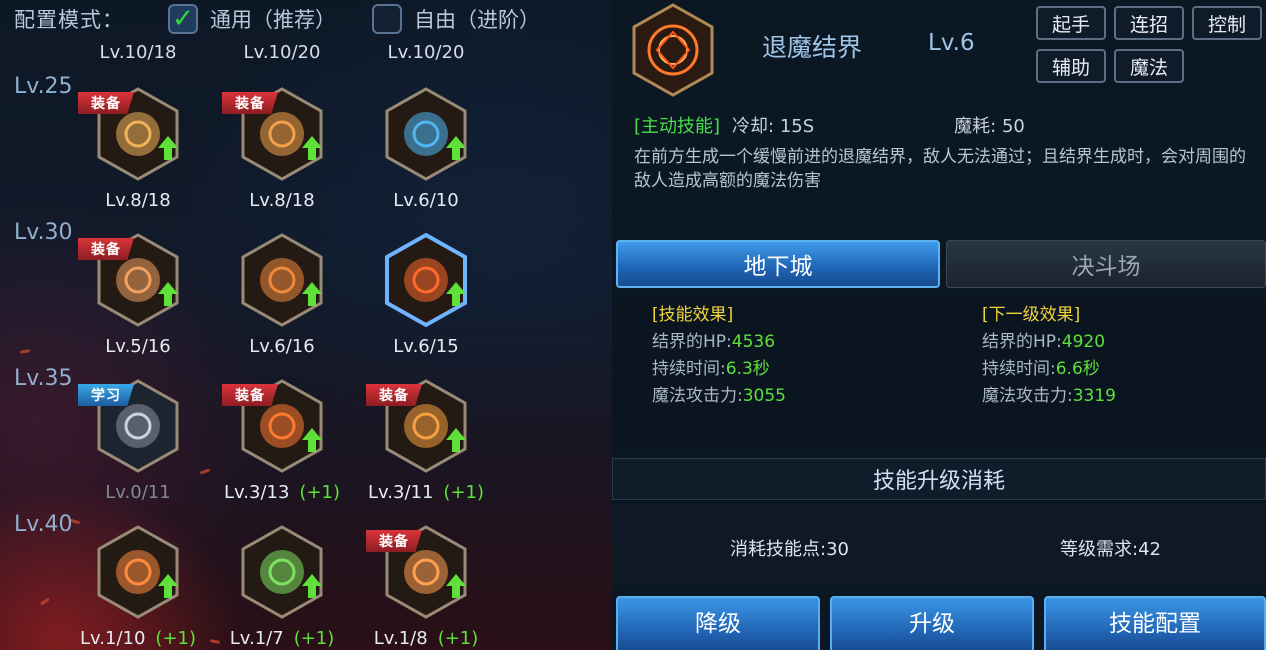 This screenshot has width=1266, height=650. Describe the element at coordinates (1041, 369) in the screenshot. I see `effect-row: 持续时间:6.6秒` at that location.